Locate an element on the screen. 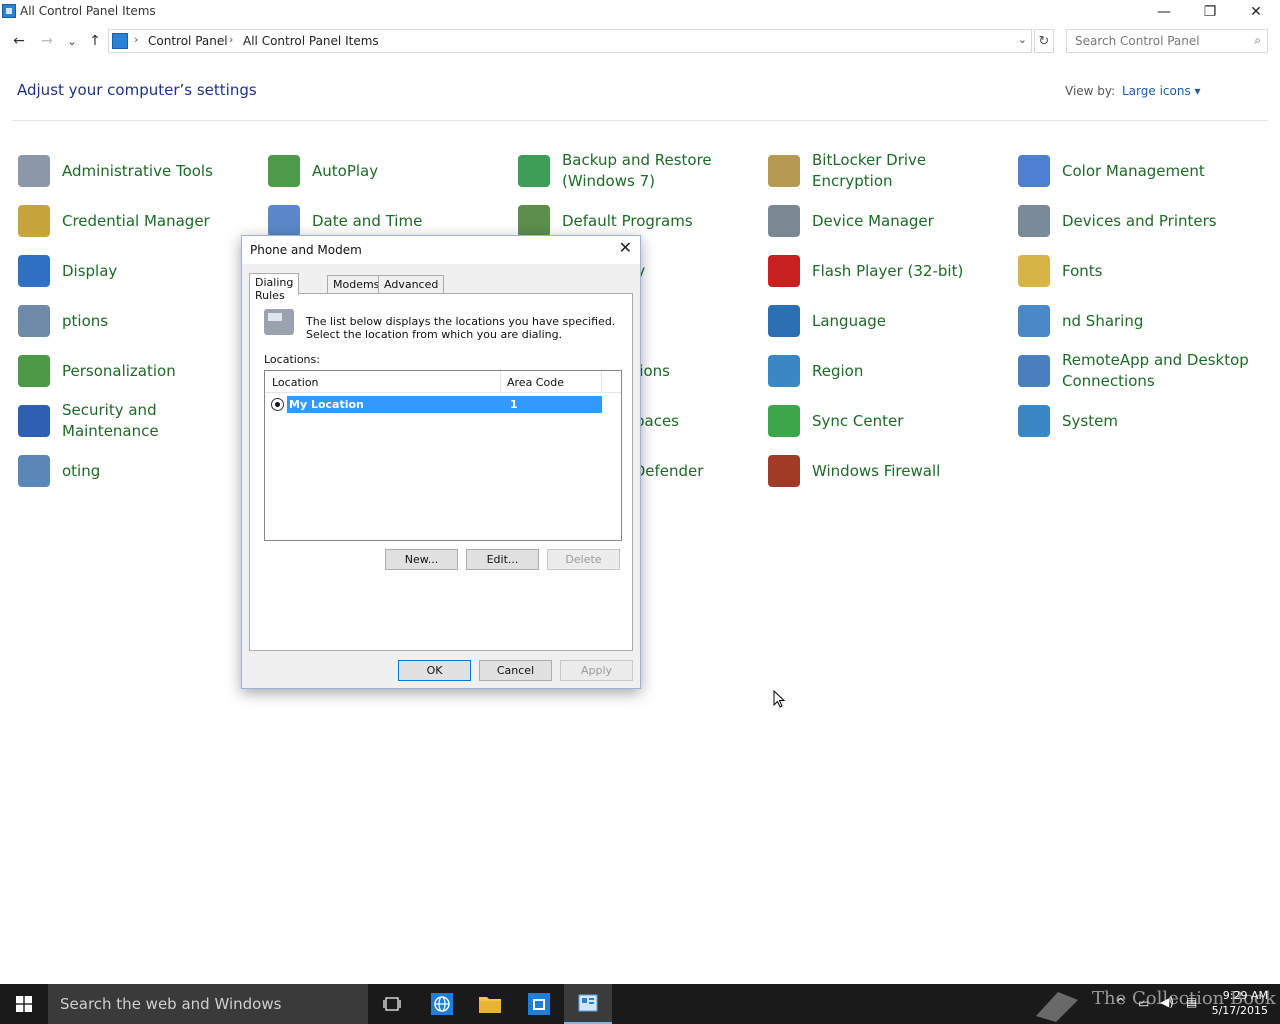 This screenshot has height=1024, width=1280. control-panel-item: Windows Firewall is located at coordinates (875, 471).